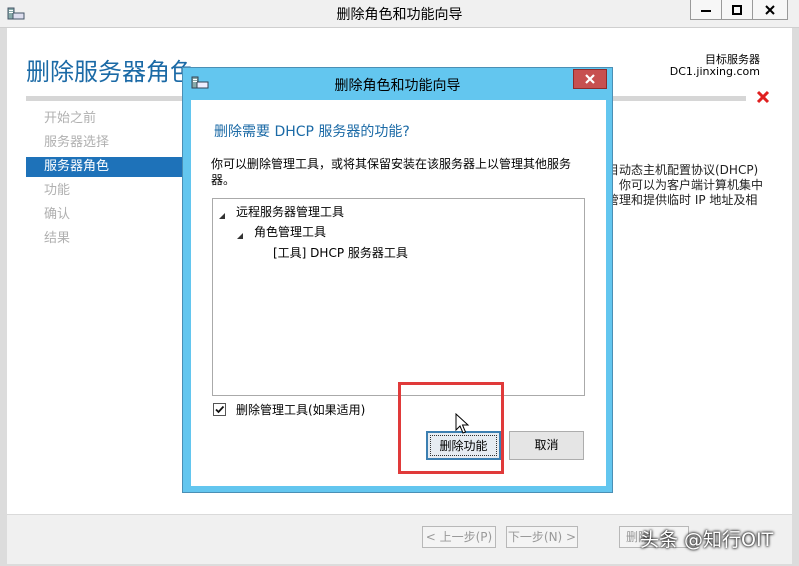 This screenshot has height=566, width=799. What do you see at coordinates (106, 239) in the screenshot?
I see `nav-item-results: 结果` at bounding box center [106, 239].